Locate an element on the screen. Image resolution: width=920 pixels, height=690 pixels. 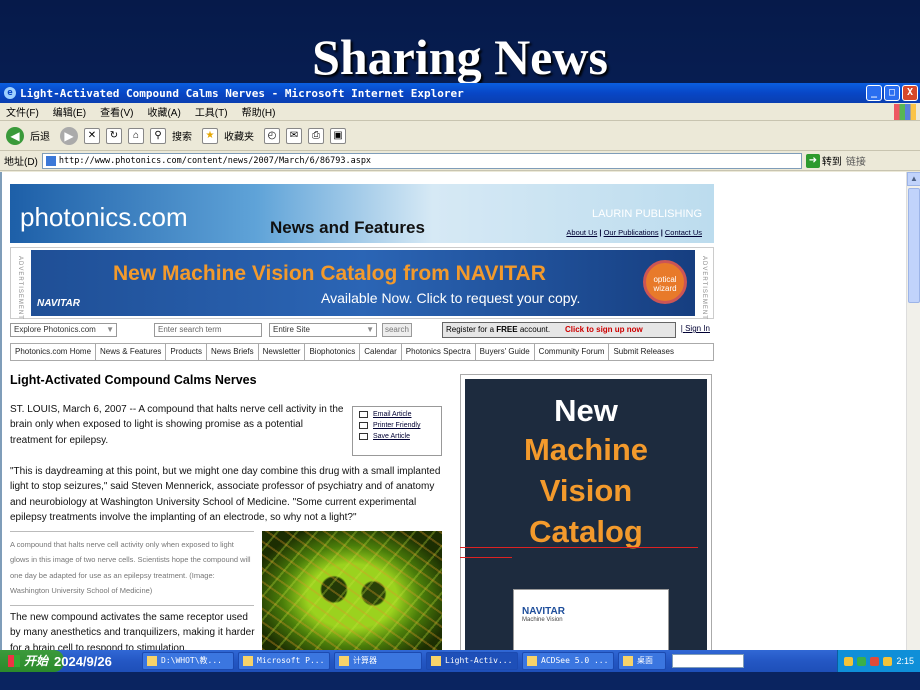
nav-photonics-spectra: Photonics Spectra is located at coordinates (439, 352).